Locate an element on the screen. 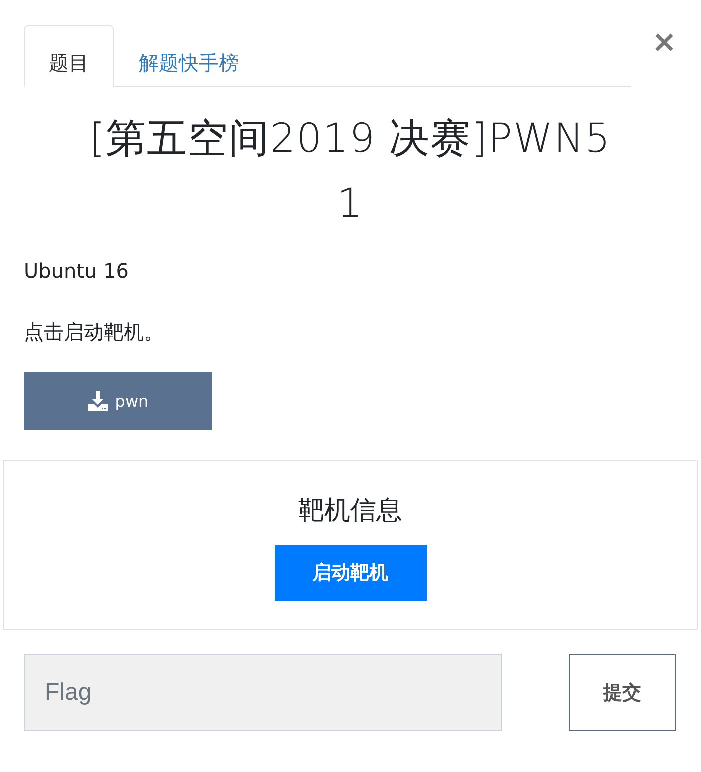 This screenshot has height=772, width=701. start-instance-button: 启动靶机 is located at coordinates (350, 573).